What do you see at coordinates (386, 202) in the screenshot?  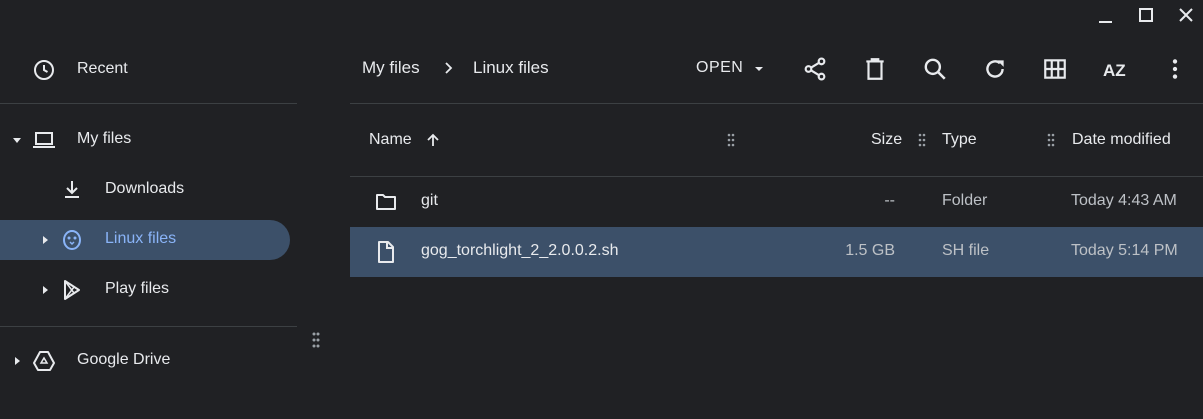 I see `folder-icon` at bounding box center [386, 202].